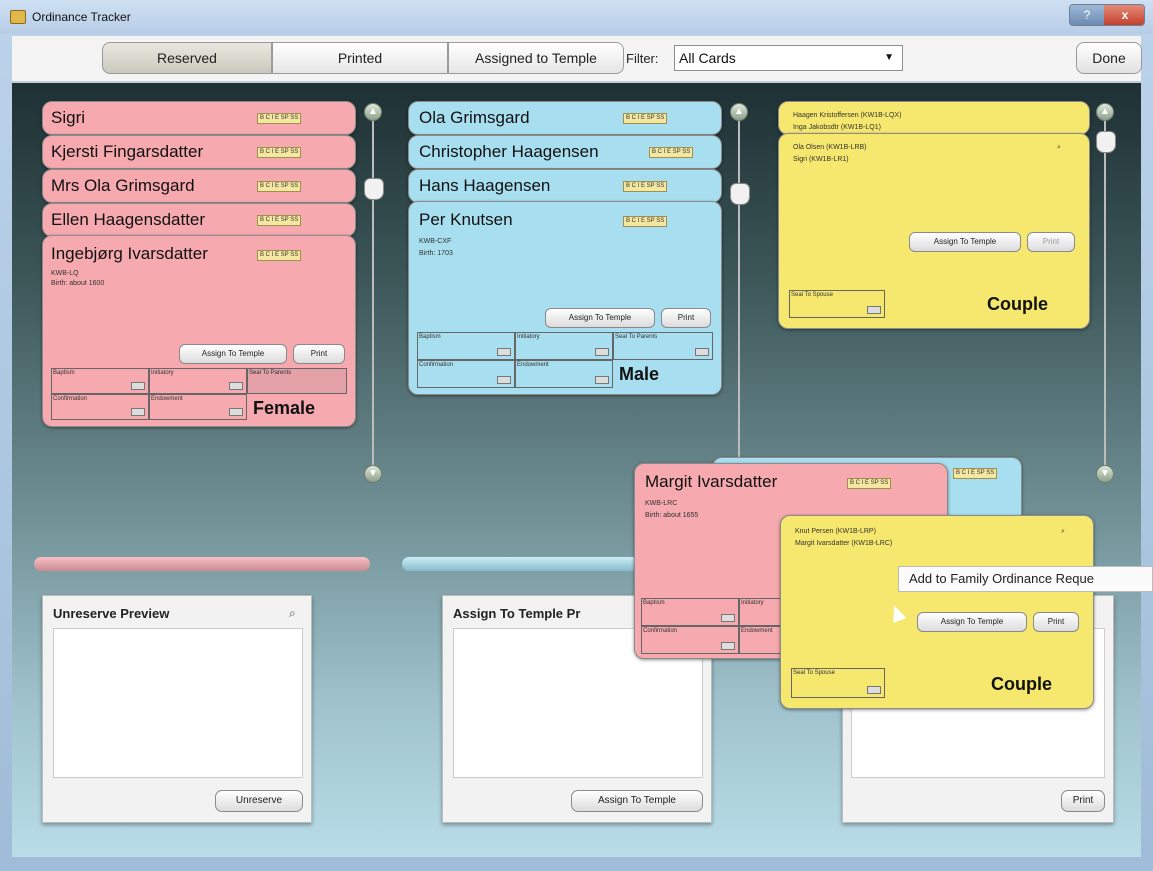 Image resolution: width=1153 pixels, height=871 pixels. What do you see at coordinates (517, 613) in the screenshot?
I see `panel-title: Assign To Temple Pr` at bounding box center [517, 613].